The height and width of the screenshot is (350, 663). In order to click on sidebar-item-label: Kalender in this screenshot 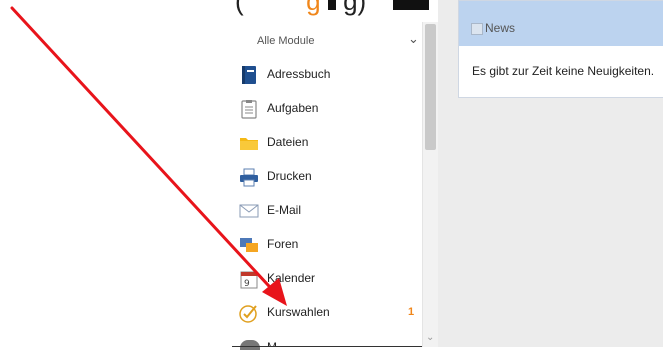, I will do `click(291, 278)`.